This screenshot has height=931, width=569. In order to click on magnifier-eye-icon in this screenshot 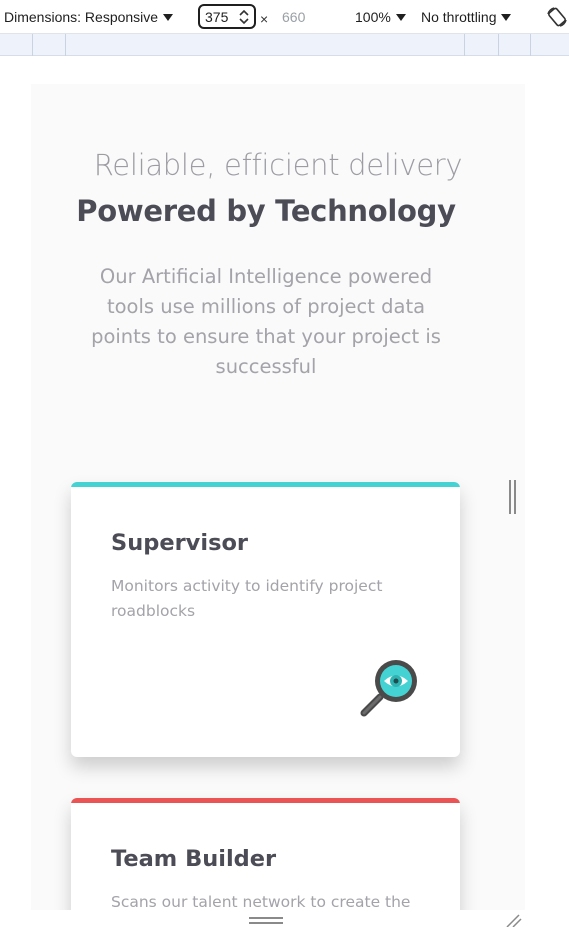, I will do `click(390, 687)`.